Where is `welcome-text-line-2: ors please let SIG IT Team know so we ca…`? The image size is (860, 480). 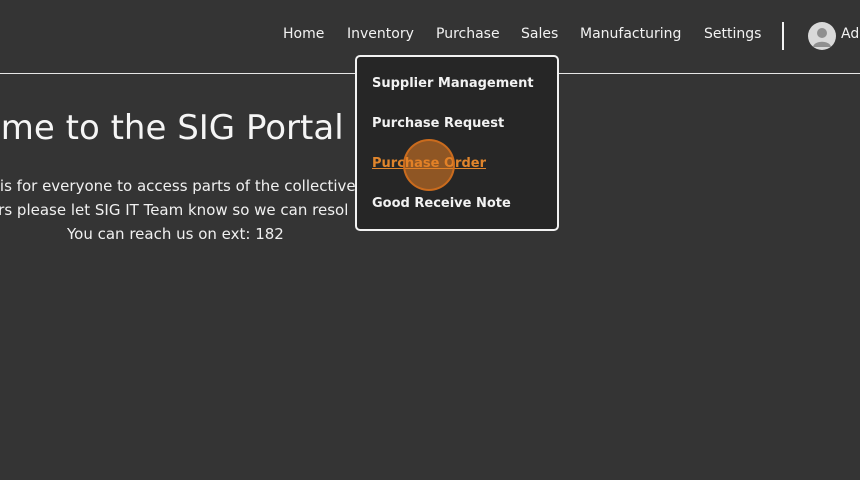 welcome-text-line-2: ors please let SIG IT Team know so we ca… is located at coordinates (174, 210).